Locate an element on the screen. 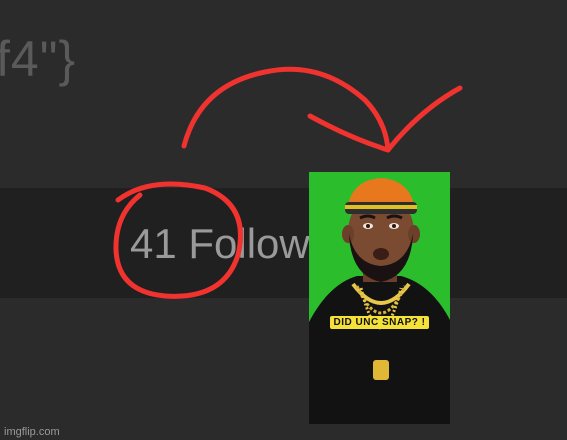 The width and height of the screenshot is (567, 440). imgflip-watermark: imgflip.com is located at coordinates (32, 432).